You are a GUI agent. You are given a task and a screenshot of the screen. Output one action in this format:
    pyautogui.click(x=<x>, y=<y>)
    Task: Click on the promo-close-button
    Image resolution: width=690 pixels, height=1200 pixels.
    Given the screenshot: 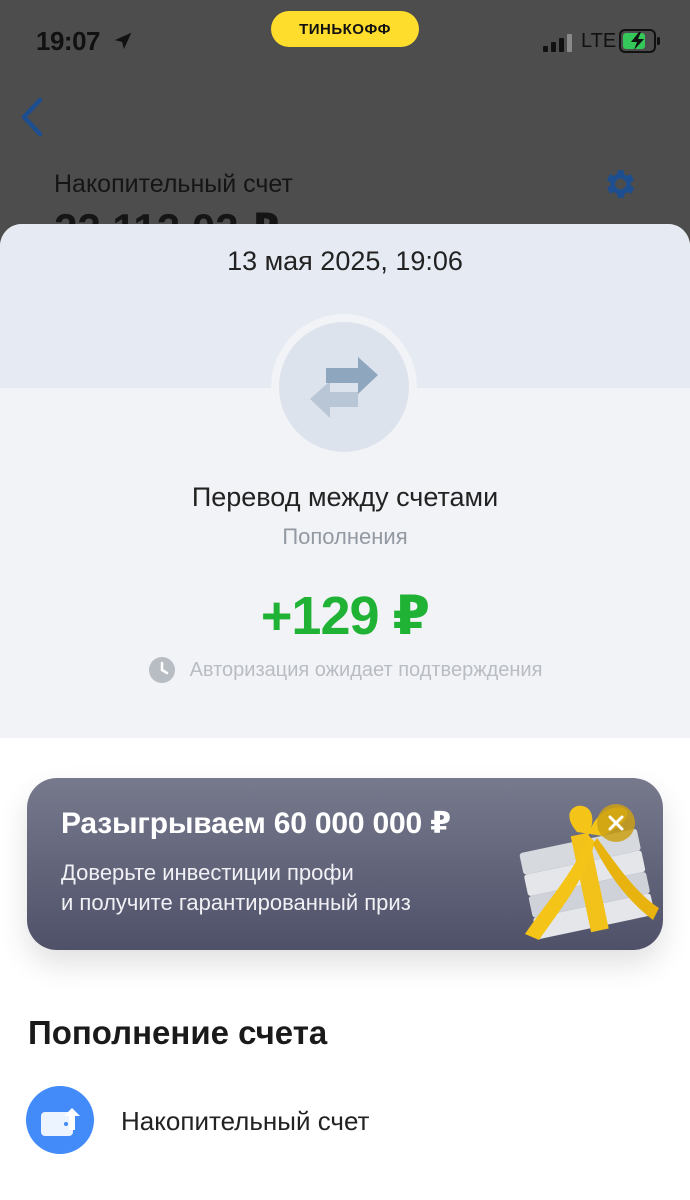 What is the action you would take?
    pyautogui.click(x=616, y=823)
    